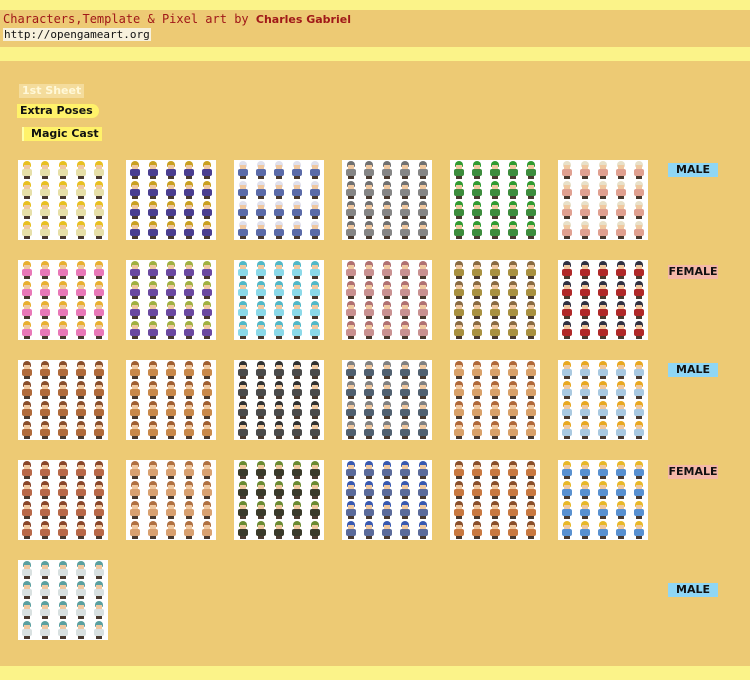 Image resolution: width=750 pixels, height=680 pixels. I want to click on nav-magic-cast: Magic Cast, so click(62, 134).